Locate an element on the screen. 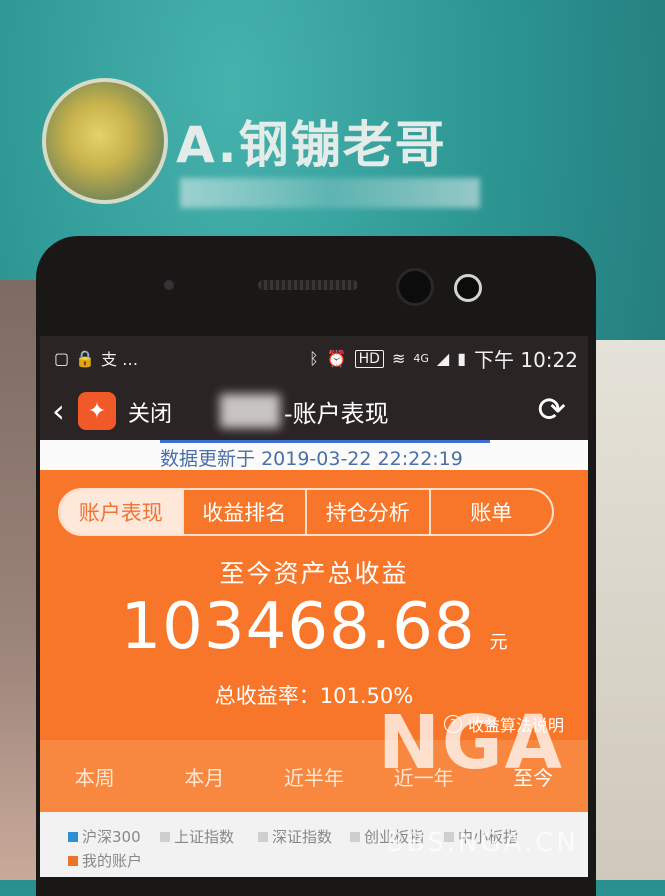 This screenshot has width=665, height=896. currency-unit: 元 is located at coordinates (498, 642).